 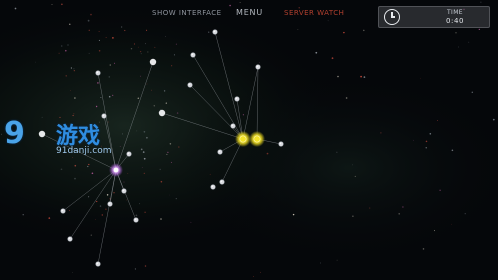 What do you see at coordinates (454, 12) in the screenshot?
I see `timer-label: TIME` at bounding box center [454, 12].